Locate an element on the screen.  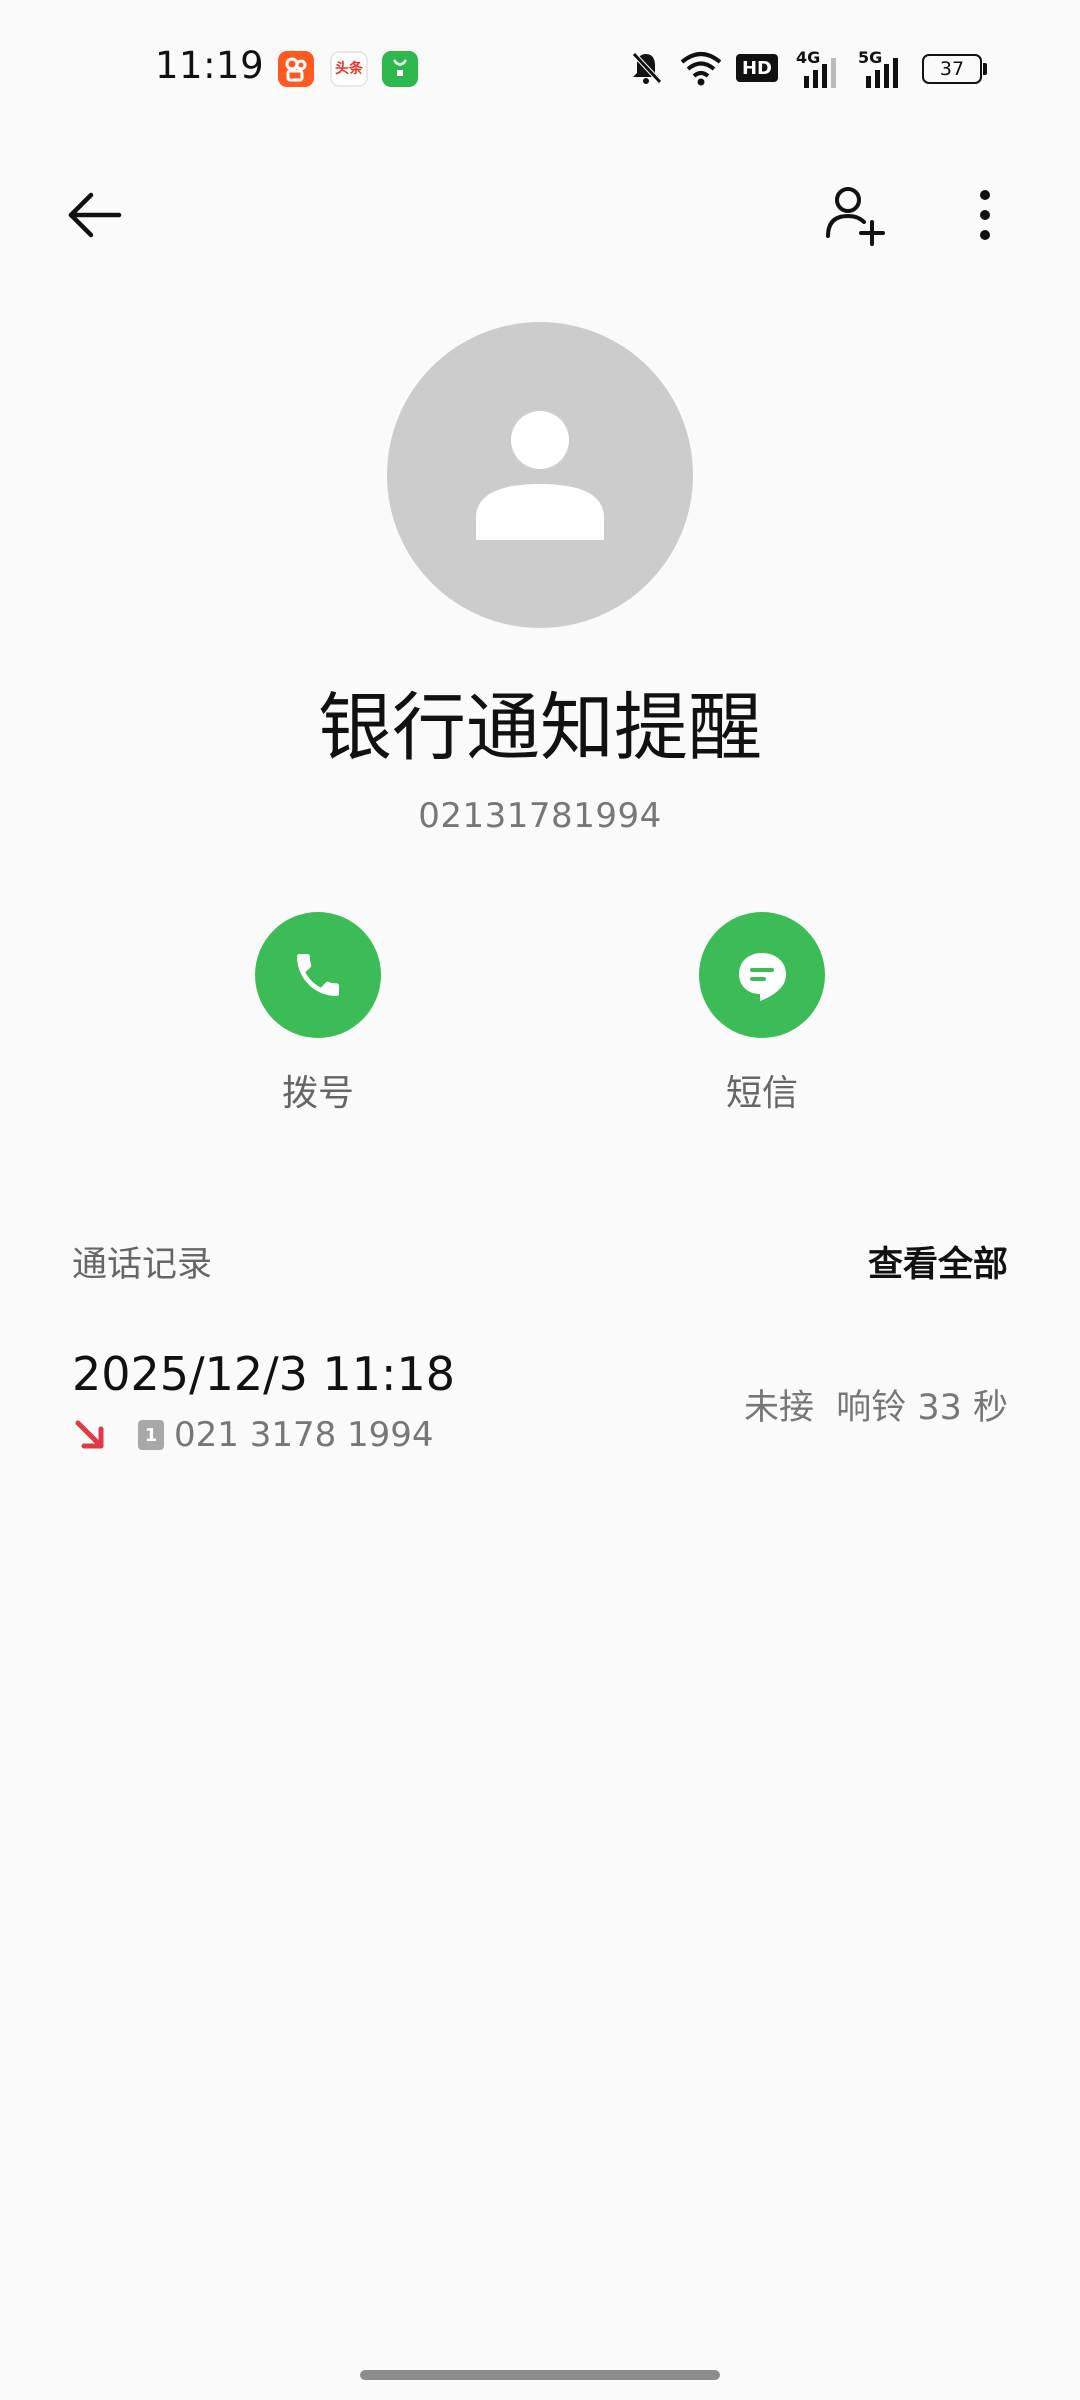
message-icon is located at coordinates (762, 977).